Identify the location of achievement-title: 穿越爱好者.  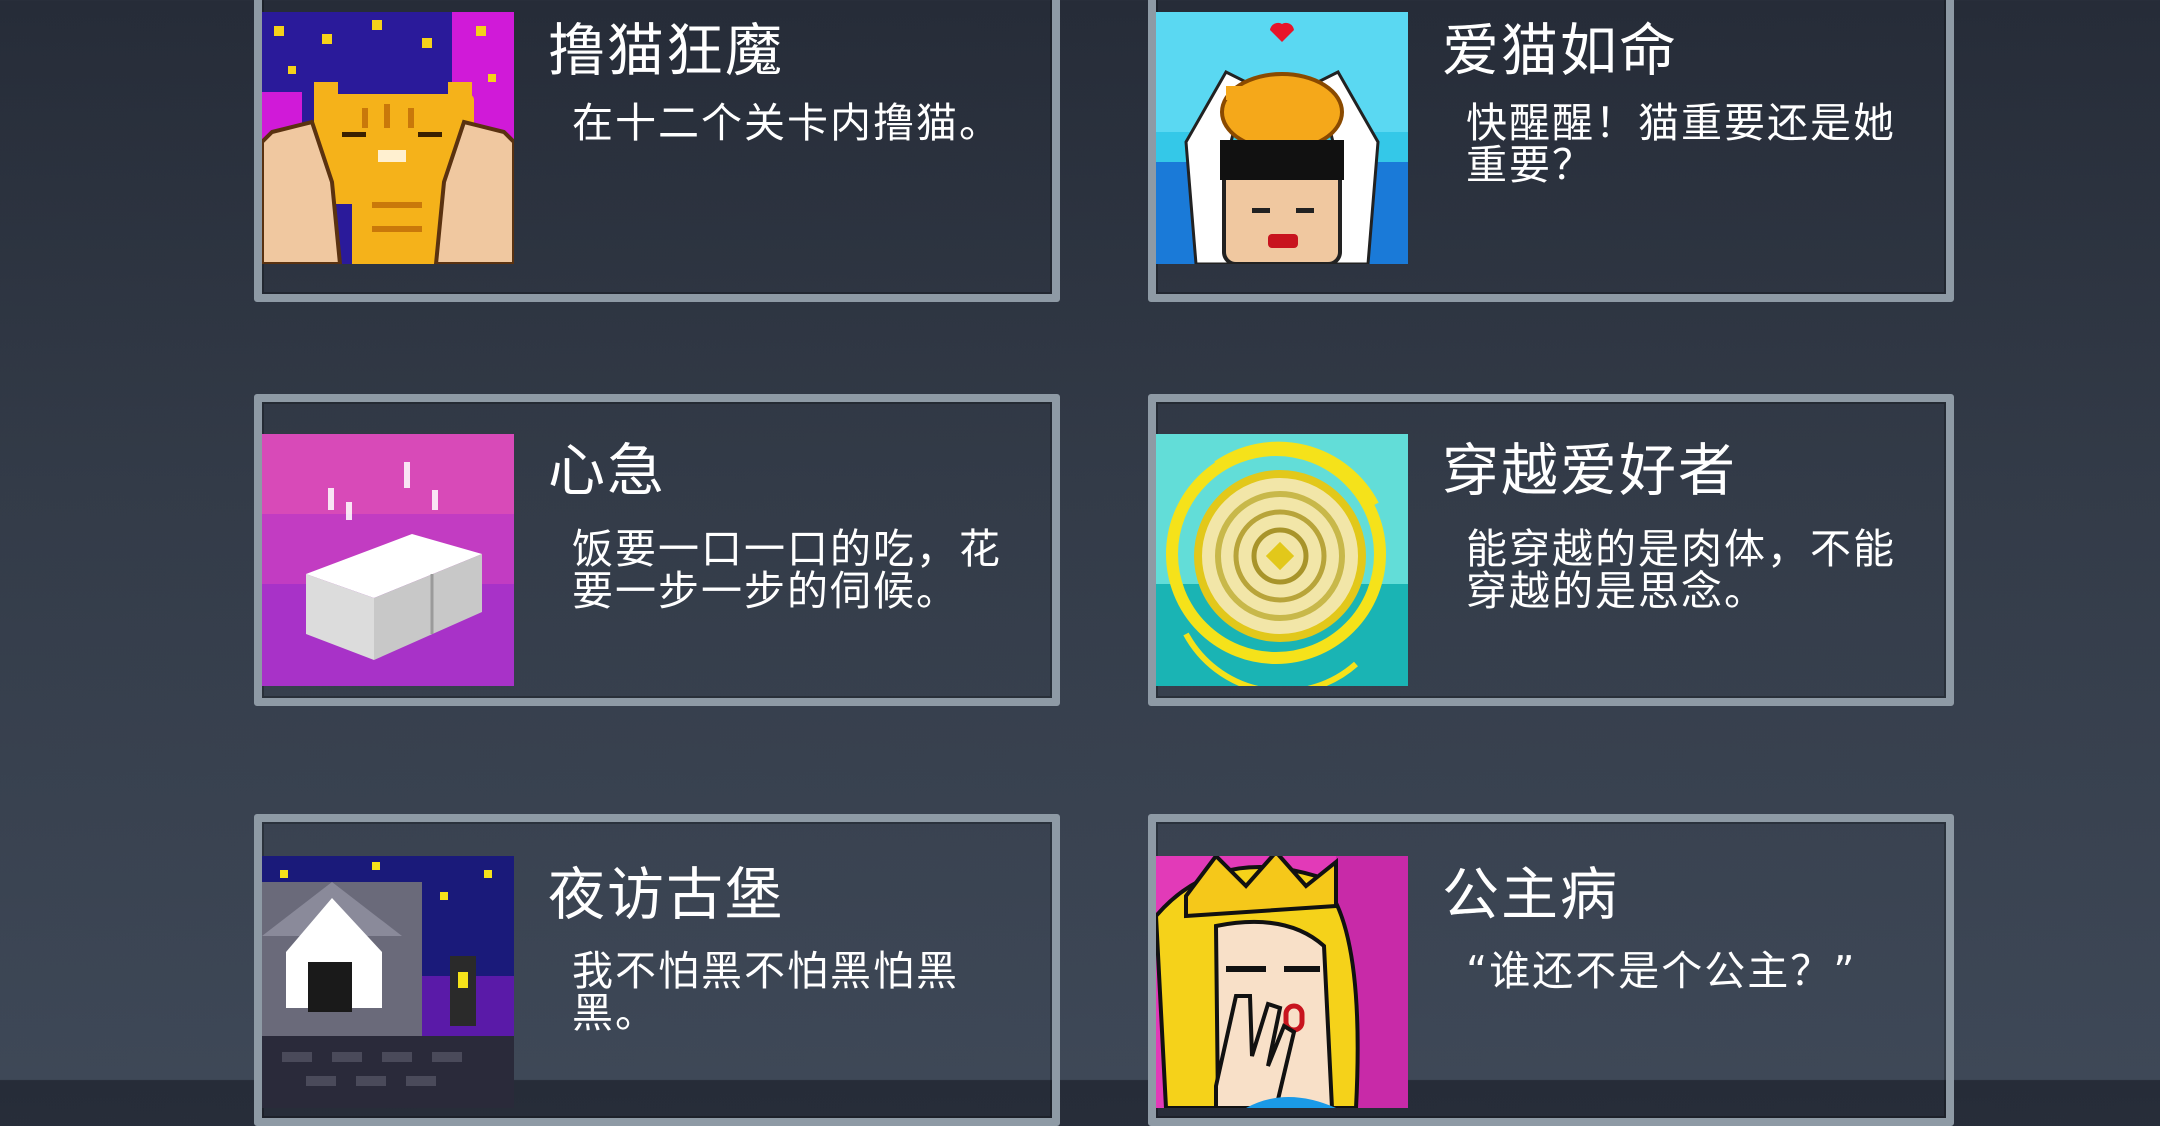
(1589, 471).